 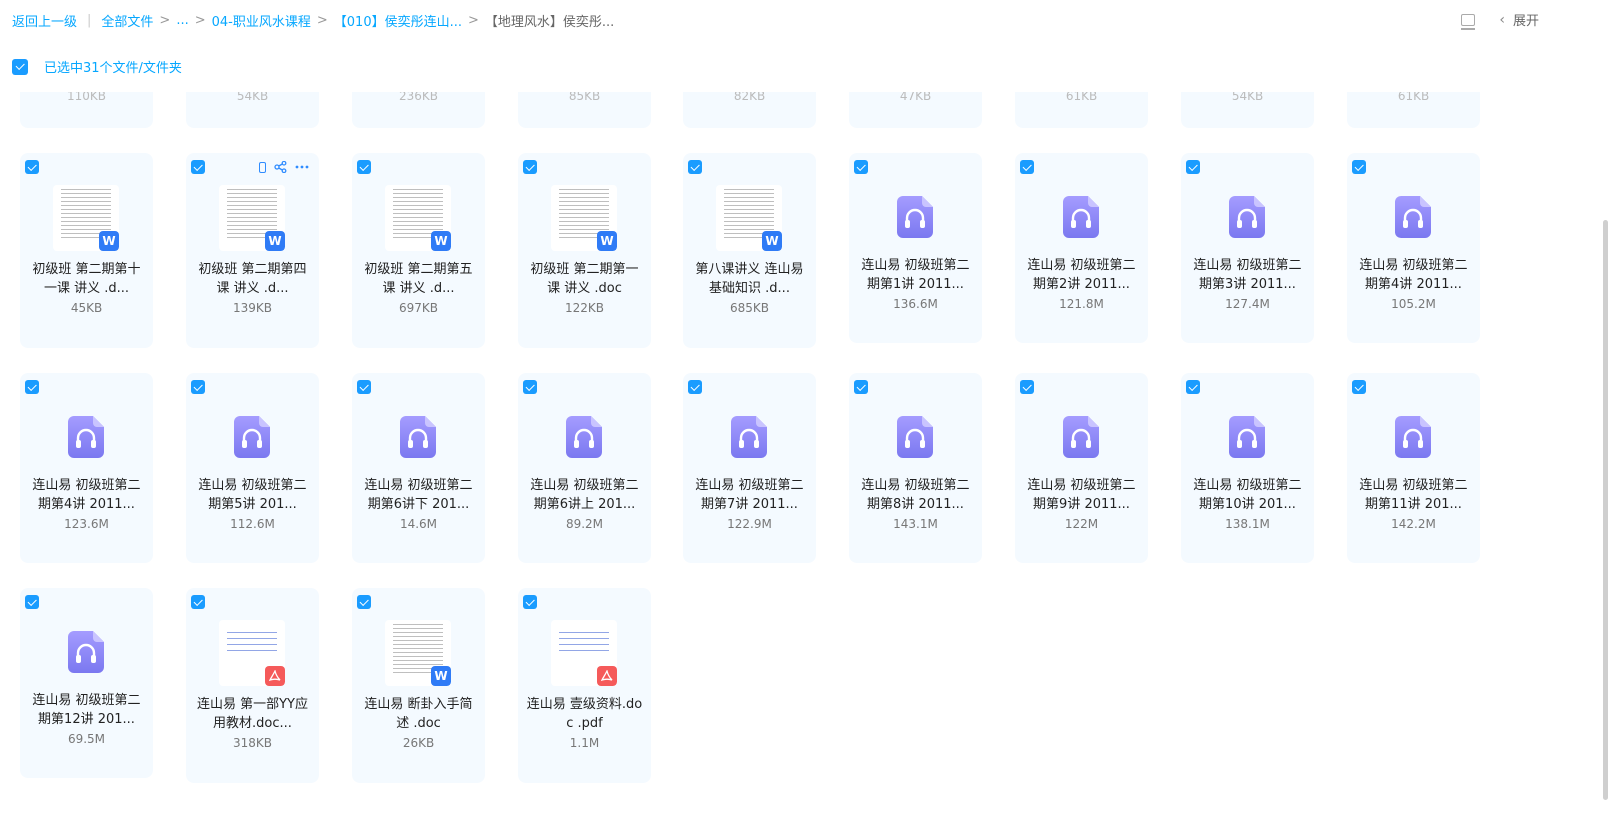 What do you see at coordinates (262, 167) in the screenshot?
I see `phone-icon` at bounding box center [262, 167].